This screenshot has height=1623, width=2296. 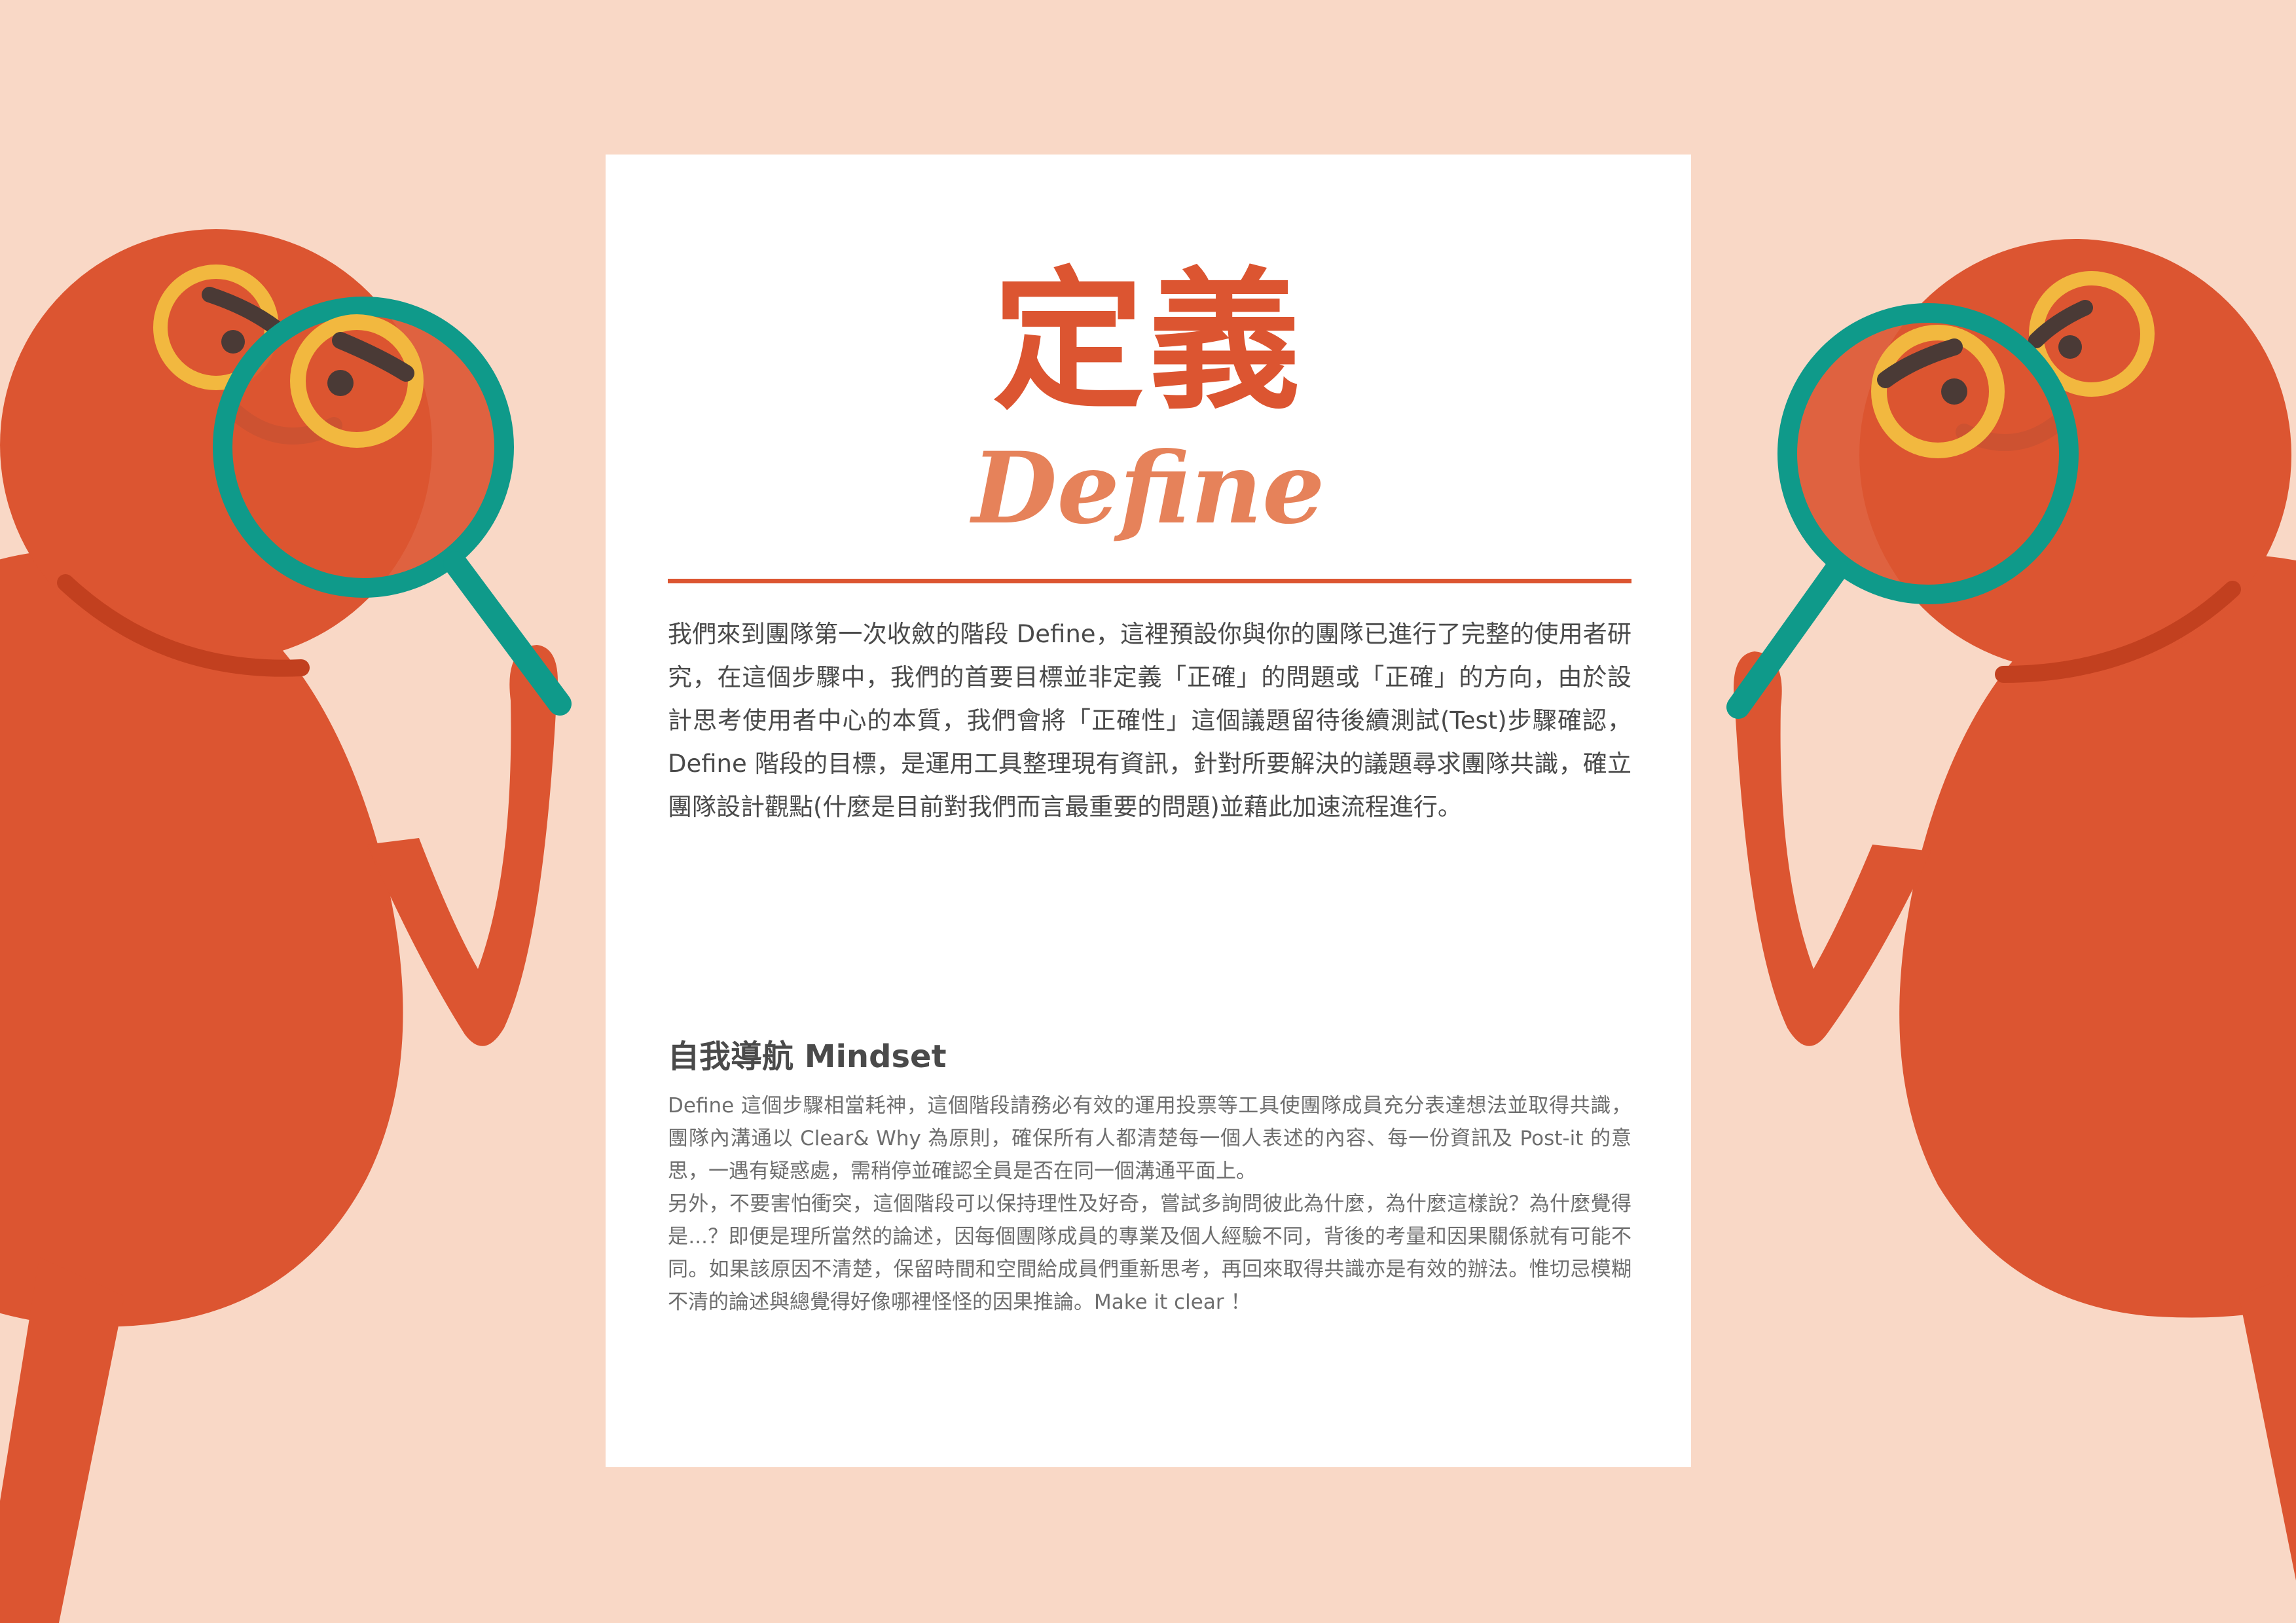 What do you see at coordinates (1148, 488) in the screenshot?
I see `title-english: Define` at bounding box center [1148, 488].